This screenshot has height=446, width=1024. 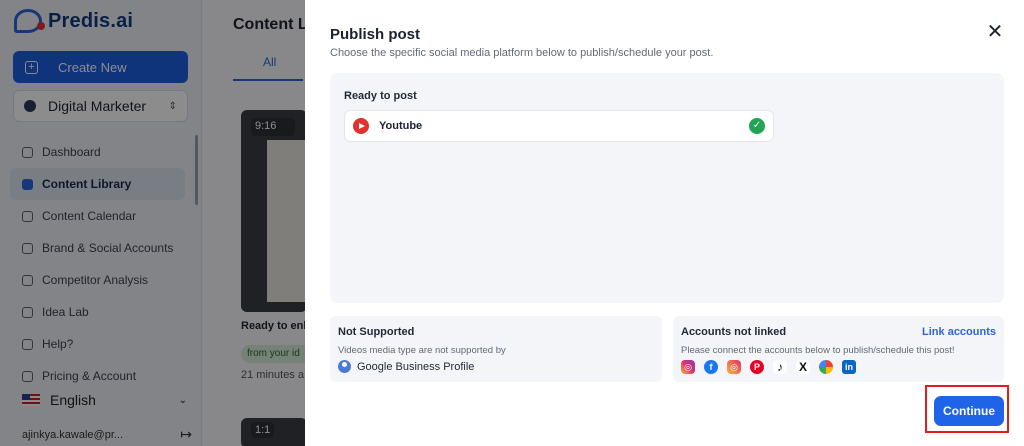 I want to click on link-accounts-link: Link accounts, so click(x=959, y=332).